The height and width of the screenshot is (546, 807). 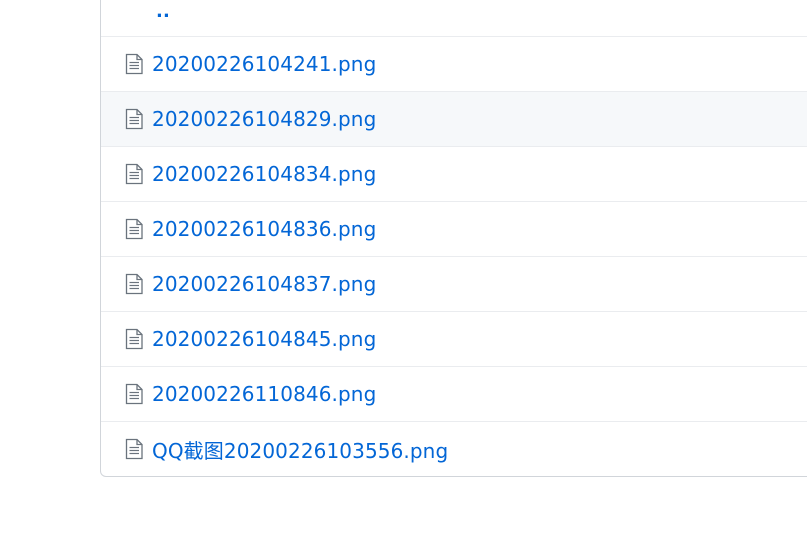 I want to click on parent-directory-link: .., so click(x=163, y=18).